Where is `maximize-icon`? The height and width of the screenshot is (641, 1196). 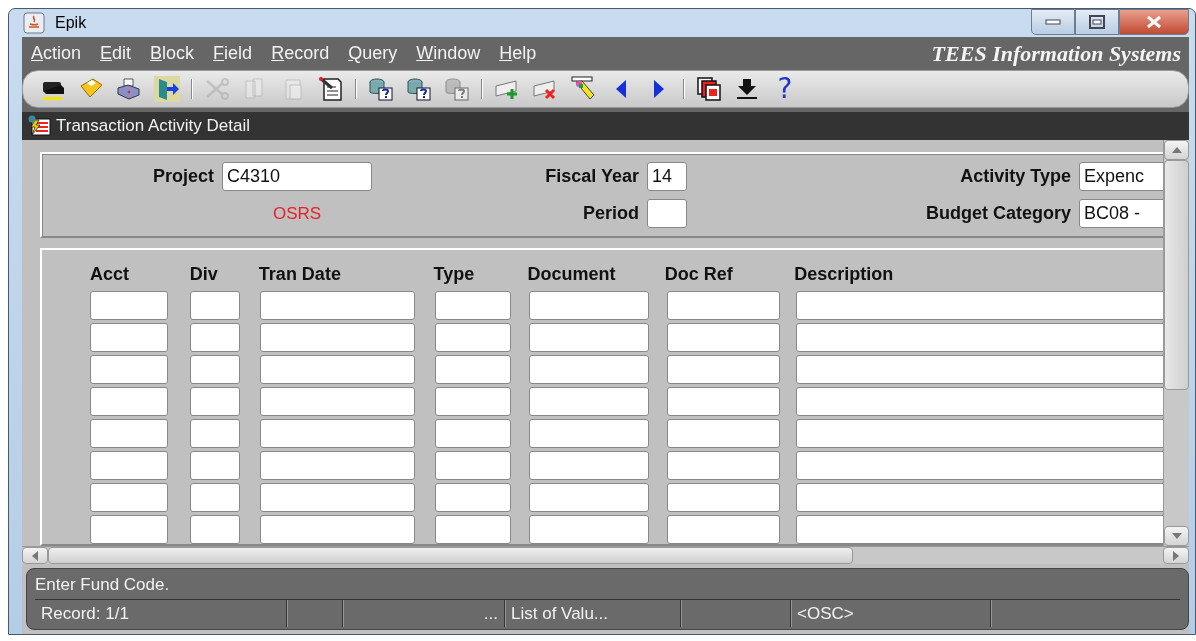
maximize-icon is located at coordinates (1097, 22).